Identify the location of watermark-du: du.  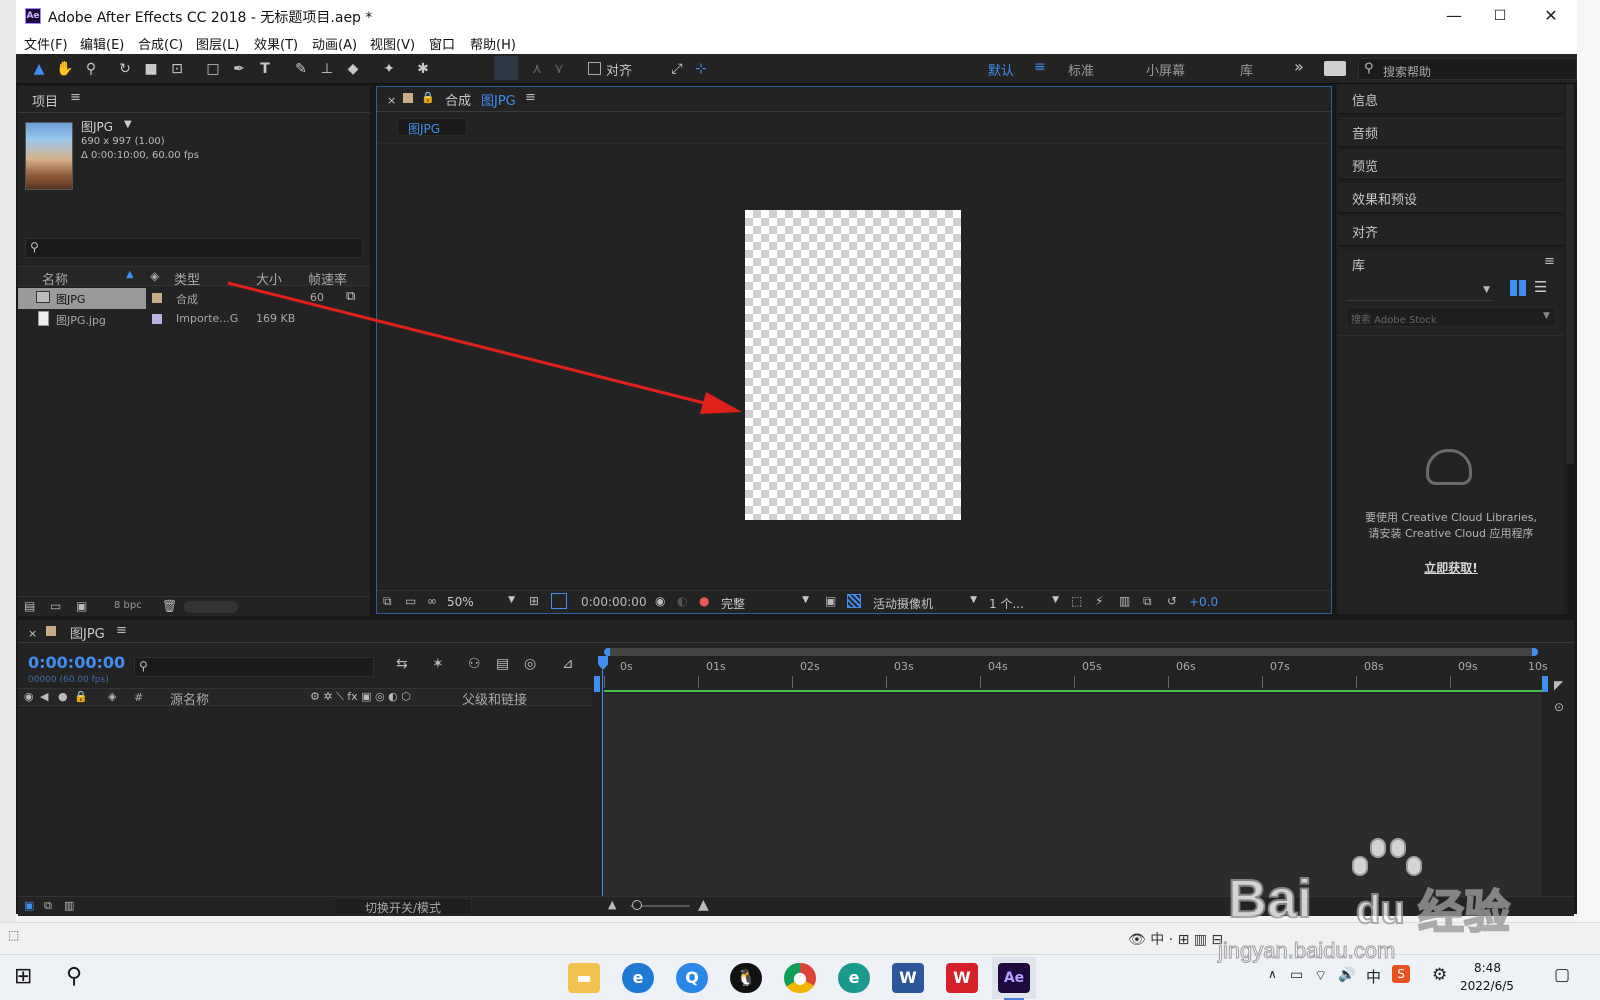
(1380, 910).